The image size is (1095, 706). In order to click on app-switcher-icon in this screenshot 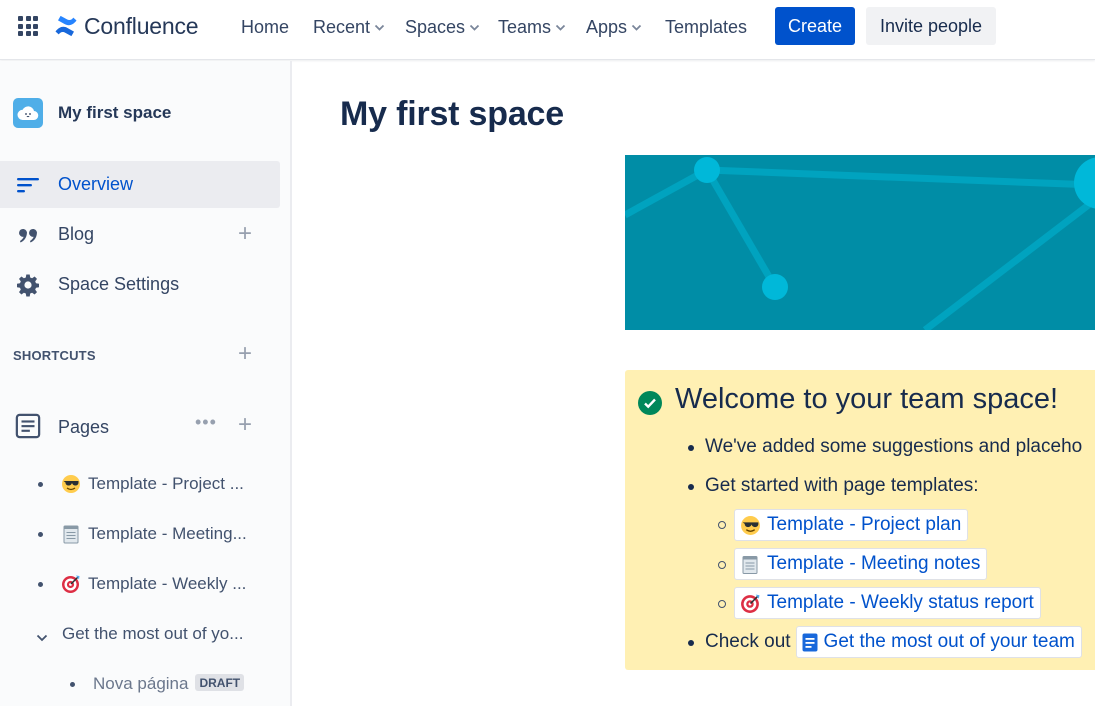, I will do `click(28, 26)`.